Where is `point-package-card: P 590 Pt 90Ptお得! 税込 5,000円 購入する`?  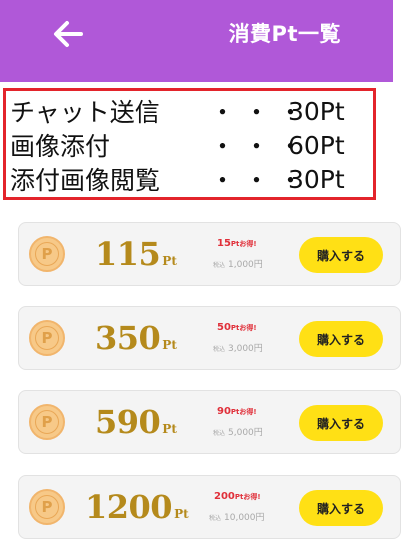
point-package-card: P 590 Pt 90Ptお得! 税込 5,000円 購入する is located at coordinates (209, 422).